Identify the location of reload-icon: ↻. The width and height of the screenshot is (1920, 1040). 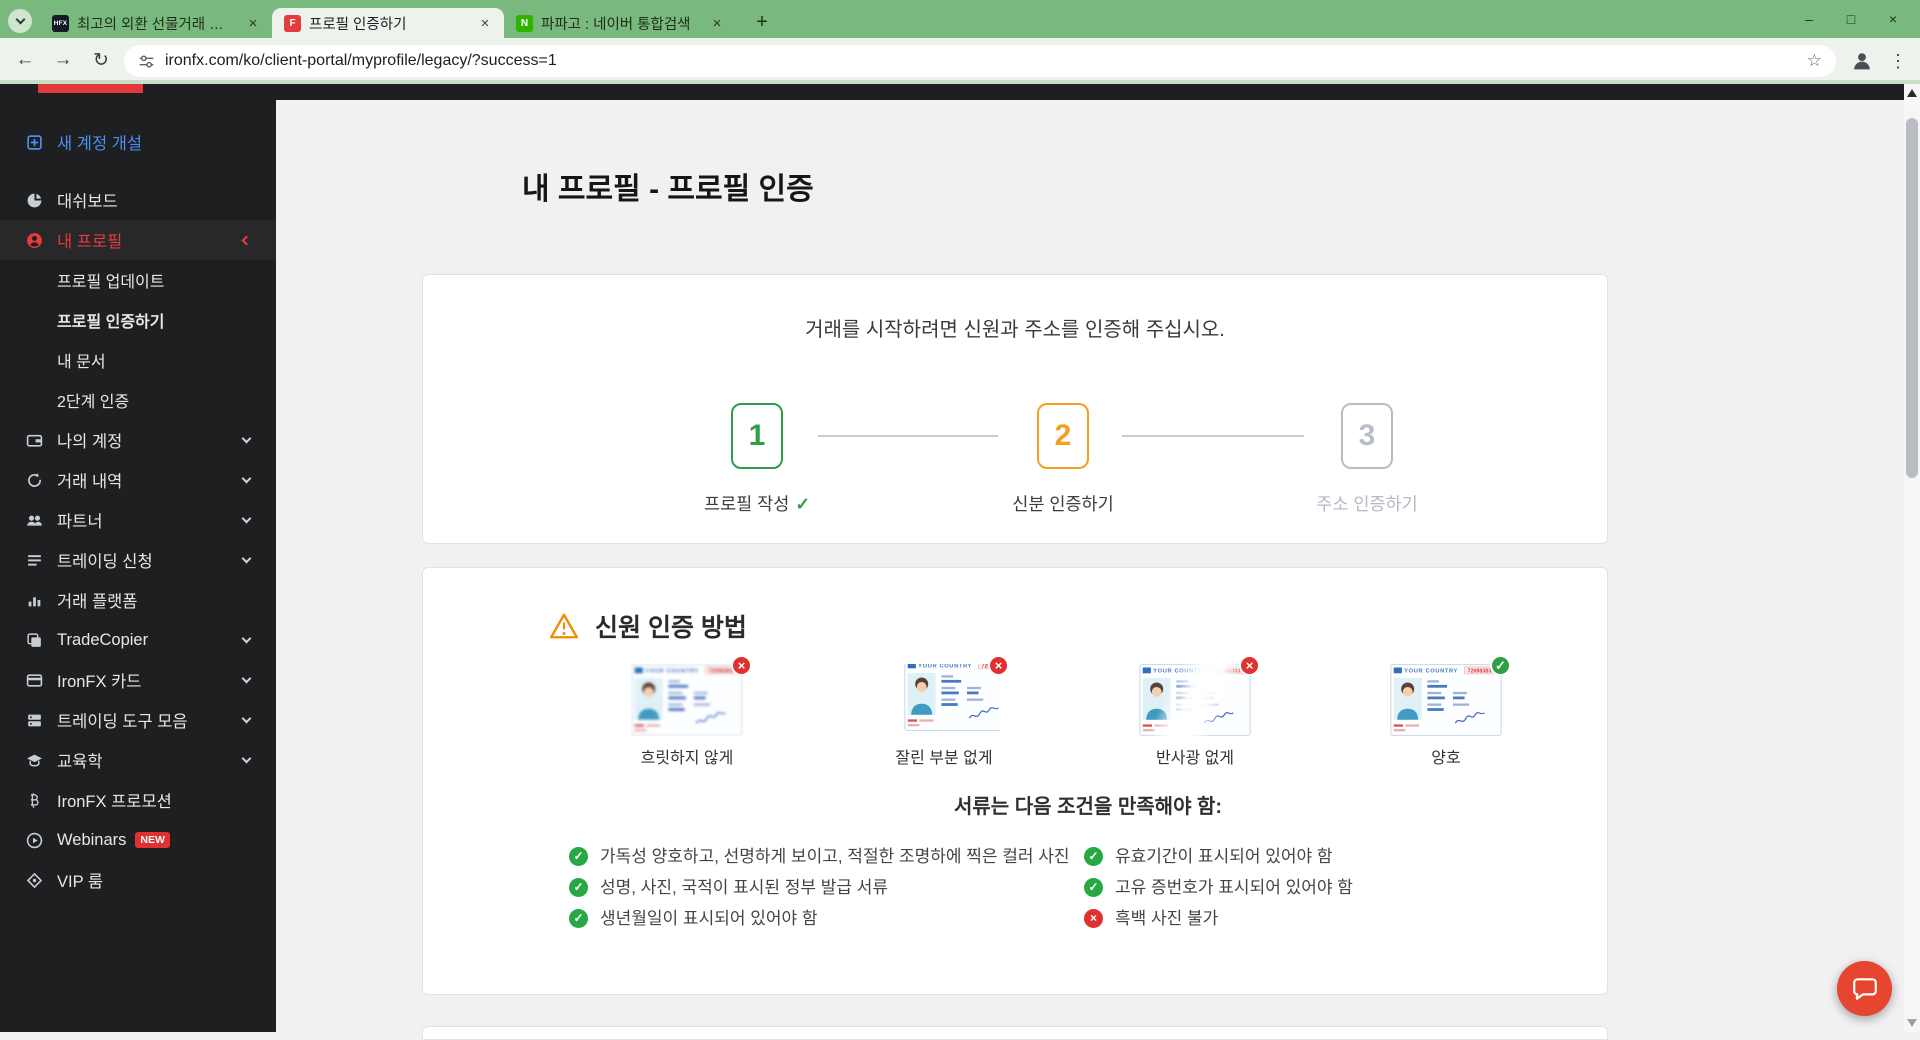
(101, 60).